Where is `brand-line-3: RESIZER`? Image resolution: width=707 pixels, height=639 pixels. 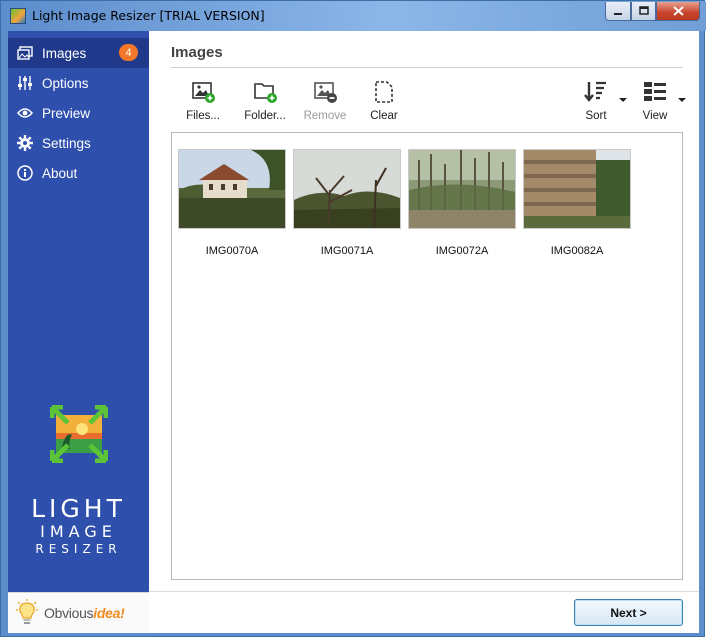
brand-line-3: RESIZER is located at coordinates (78, 549).